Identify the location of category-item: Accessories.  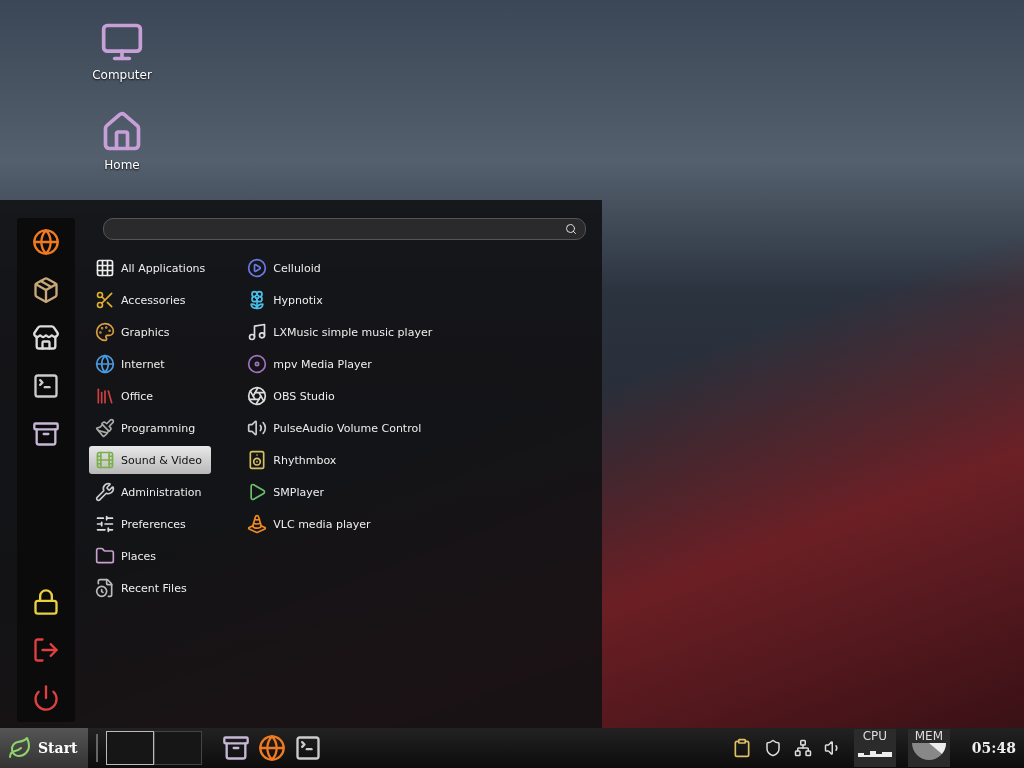
(150, 300).